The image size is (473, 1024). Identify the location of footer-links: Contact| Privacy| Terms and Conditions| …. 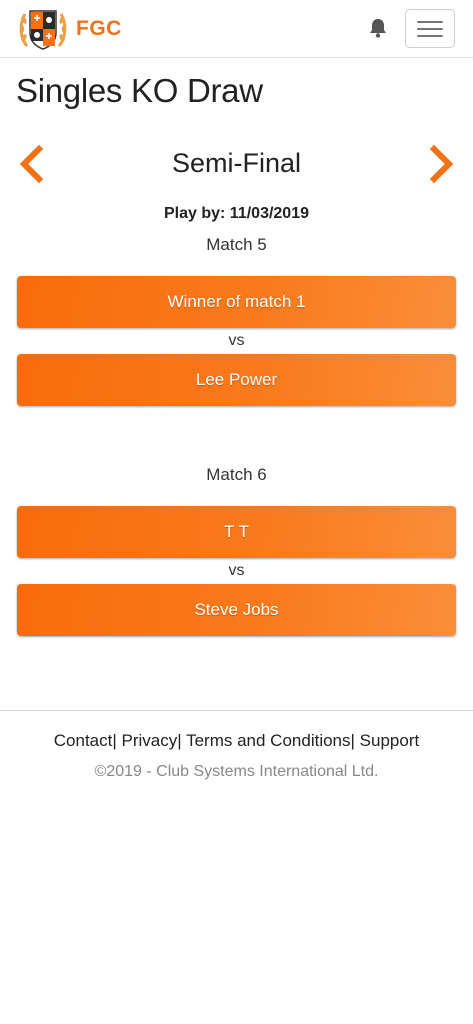
(236, 741).